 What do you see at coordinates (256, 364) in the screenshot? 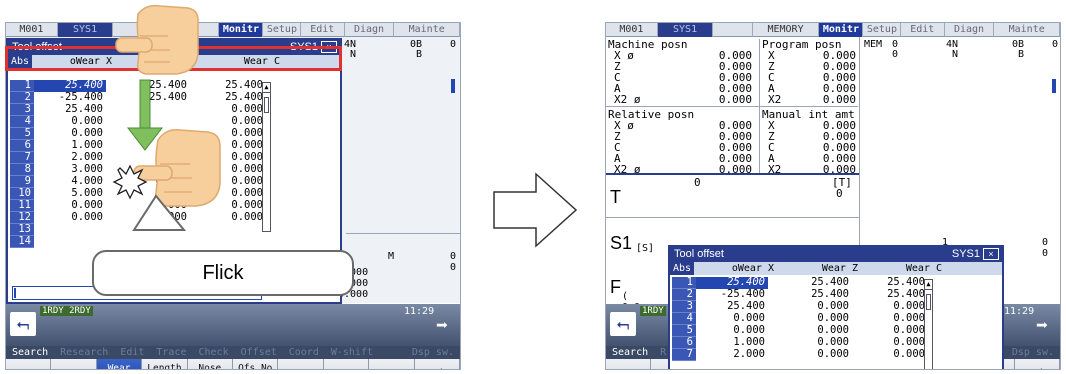
I see `softkey-ofs-no-search: Ofs No search` at bounding box center [256, 364].